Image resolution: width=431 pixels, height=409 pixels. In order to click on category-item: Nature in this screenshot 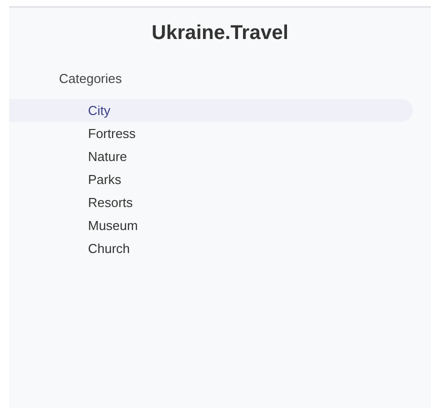, I will do `click(211, 156)`.